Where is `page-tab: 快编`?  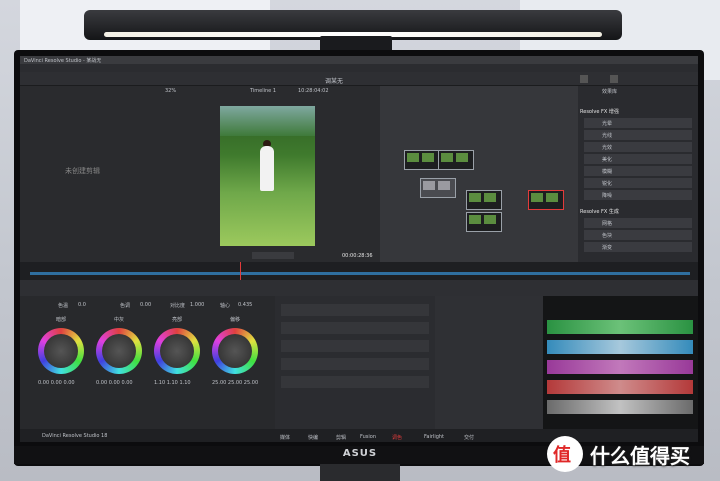 page-tab: 快编 is located at coordinates (313, 437).